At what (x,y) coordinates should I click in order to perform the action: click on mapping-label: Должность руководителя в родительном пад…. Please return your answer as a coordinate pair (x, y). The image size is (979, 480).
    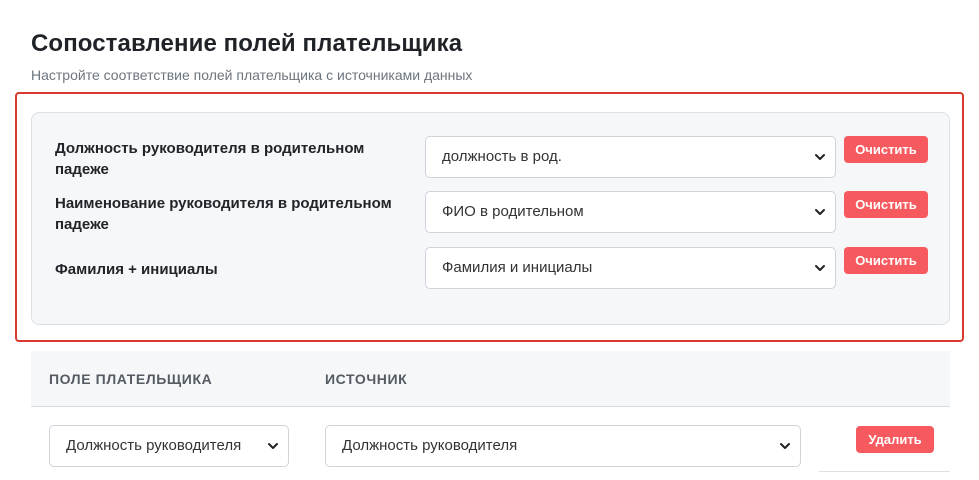
    Looking at the image, I should click on (210, 159).